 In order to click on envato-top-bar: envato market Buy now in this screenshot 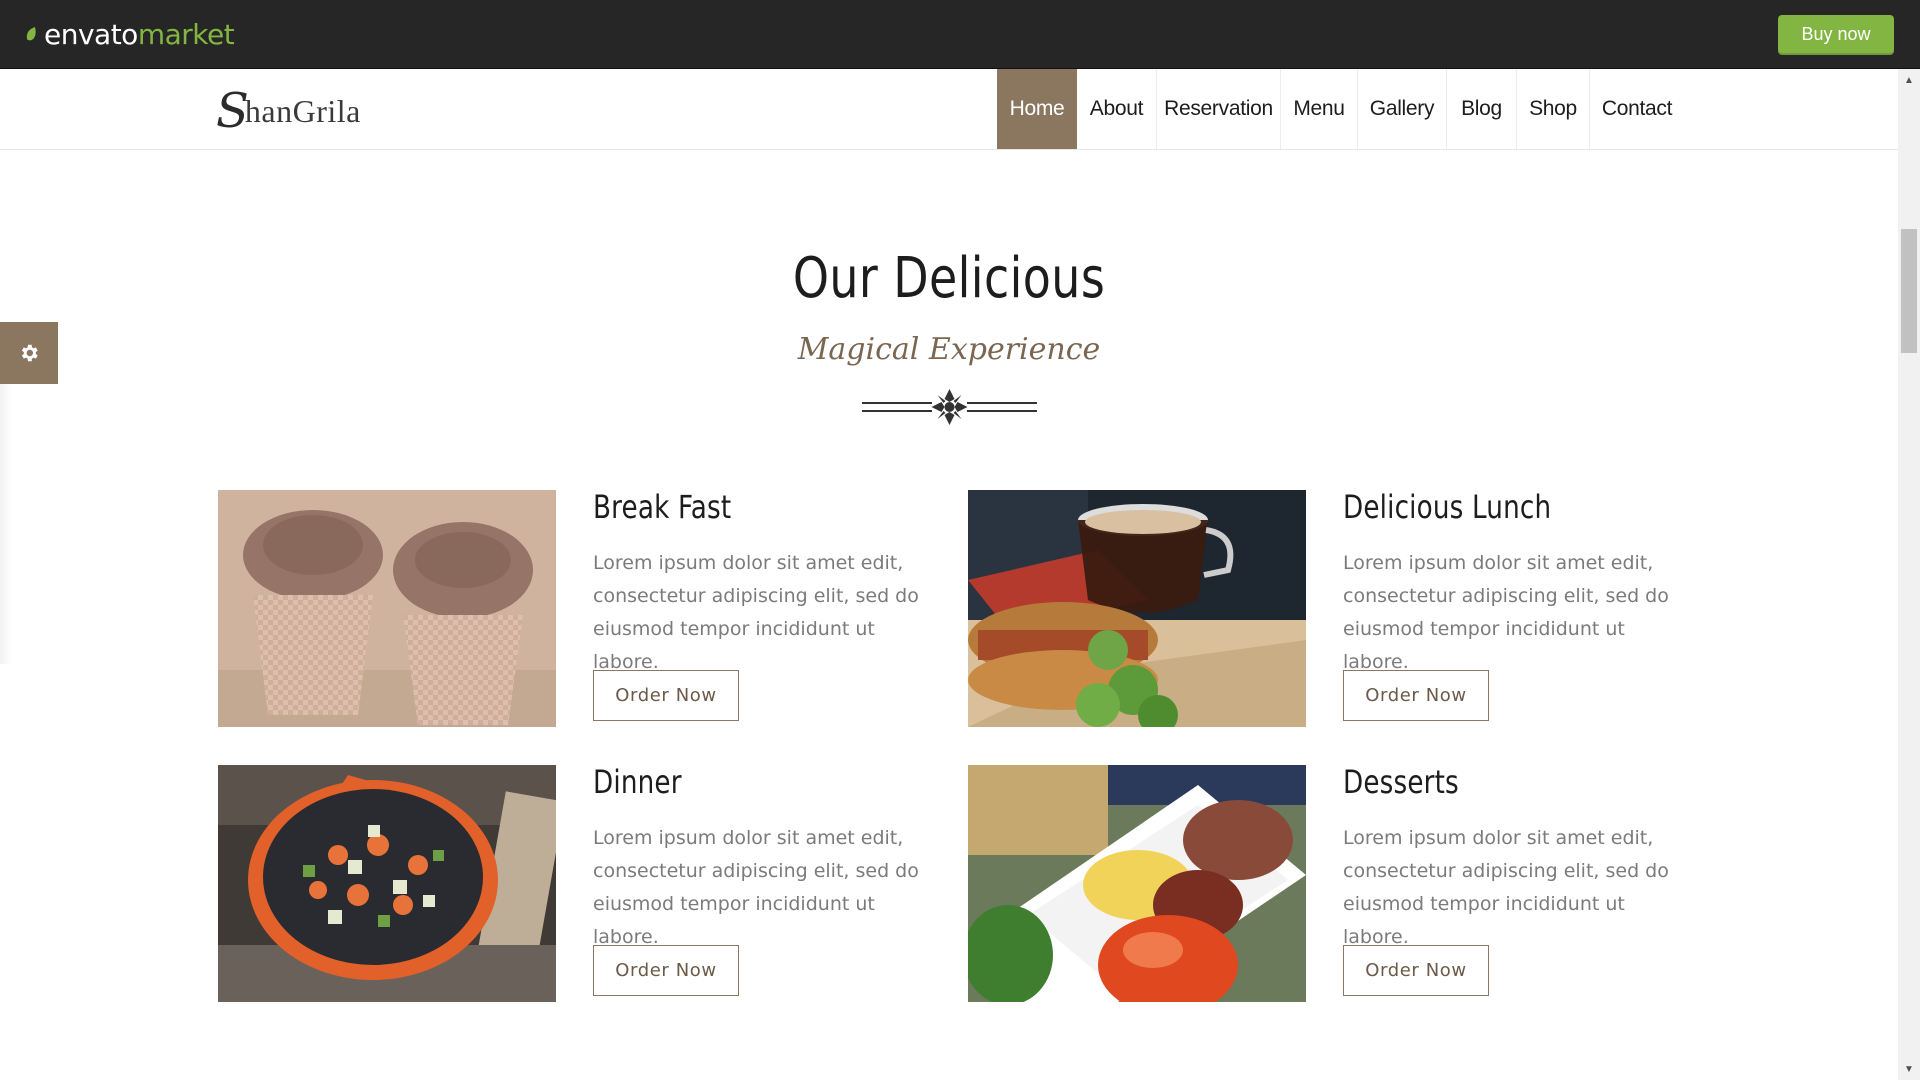, I will do `click(960, 34)`.